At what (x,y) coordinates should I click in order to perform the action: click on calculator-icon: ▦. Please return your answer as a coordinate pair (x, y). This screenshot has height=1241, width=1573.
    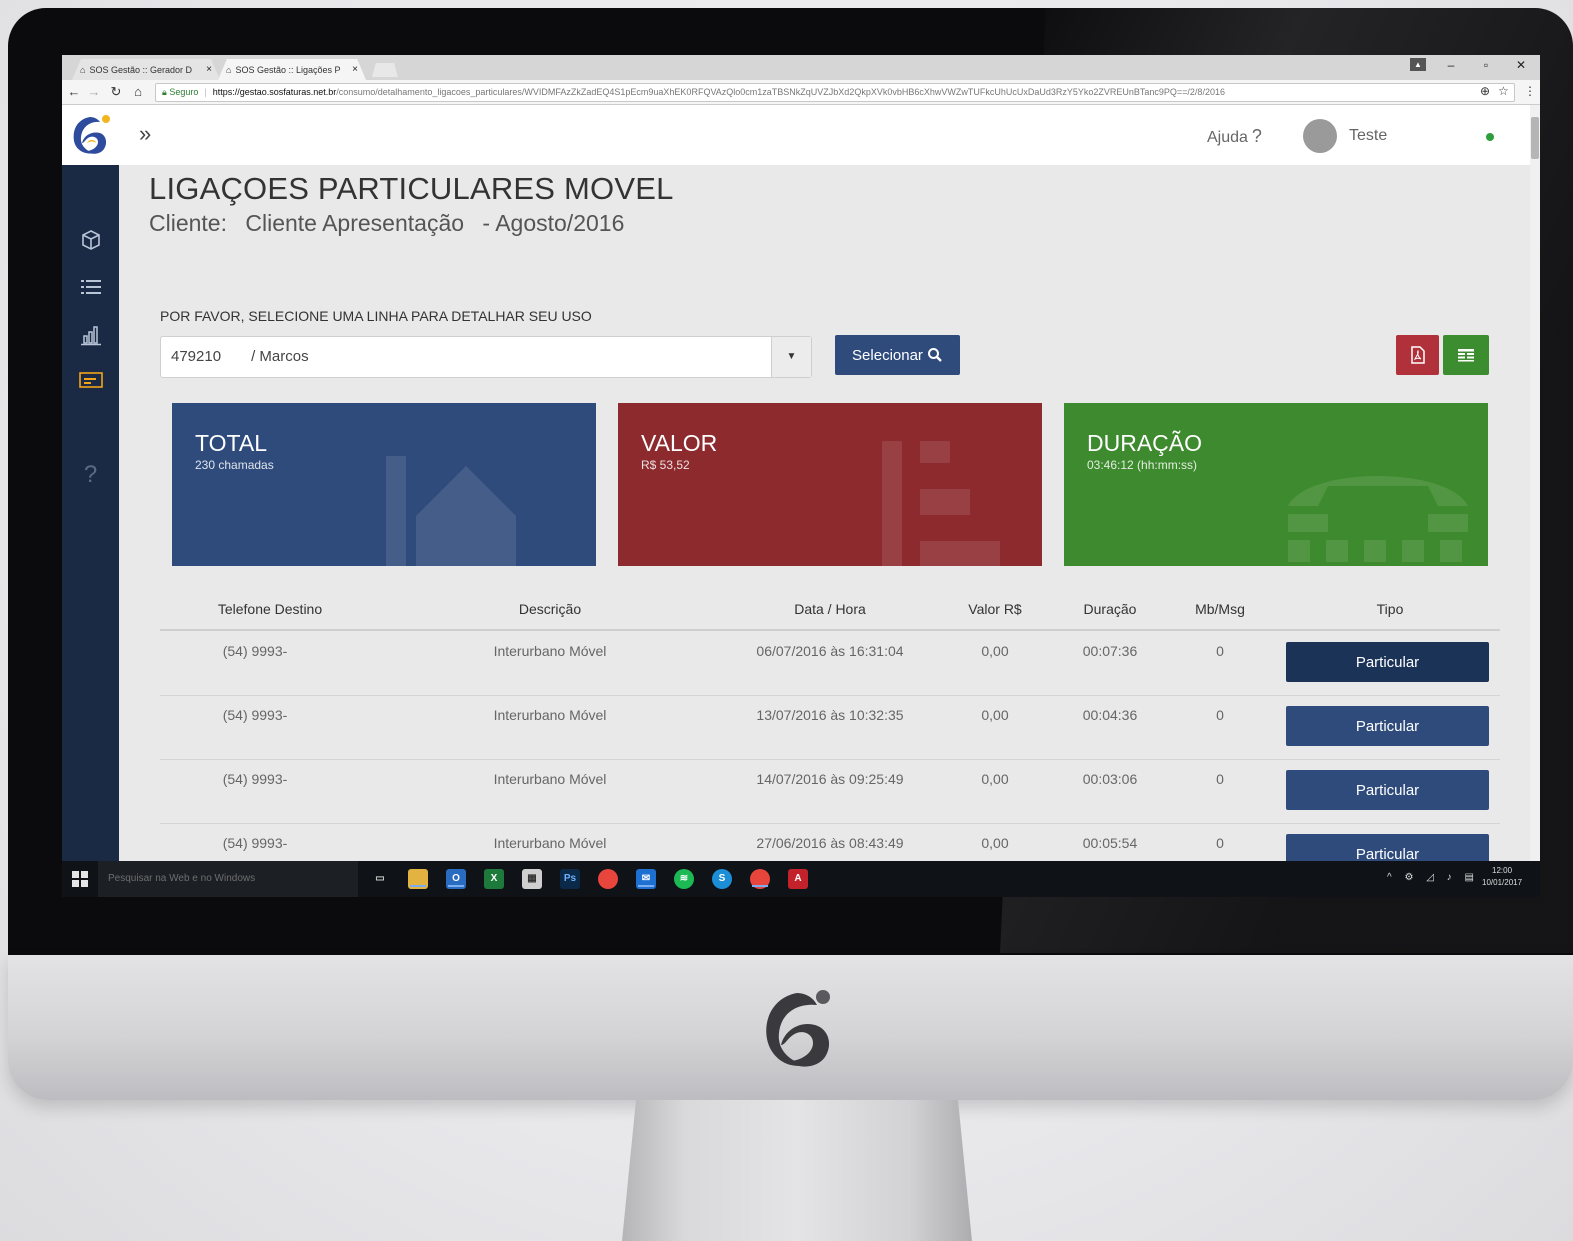
    Looking at the image, I should click on (532, 879).